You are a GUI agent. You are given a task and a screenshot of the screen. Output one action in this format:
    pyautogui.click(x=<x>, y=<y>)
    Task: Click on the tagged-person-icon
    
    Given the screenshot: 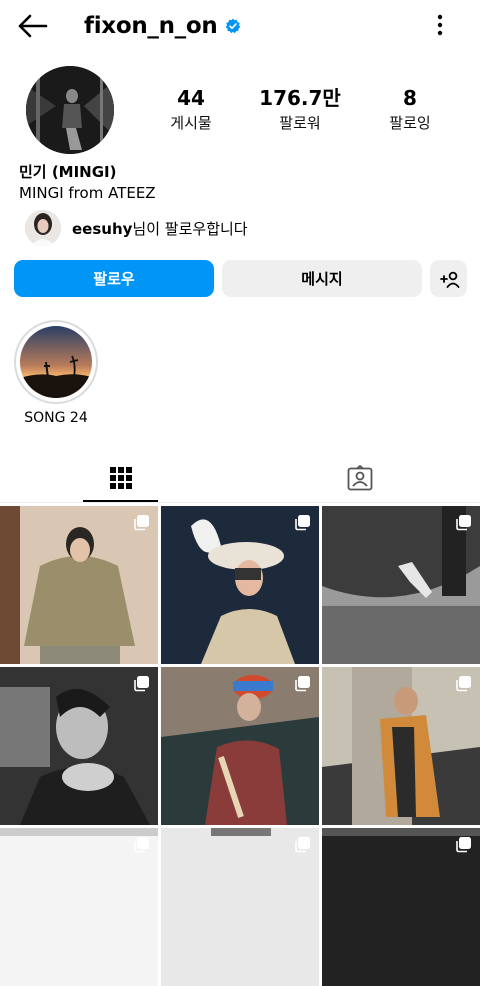 What is the action you would take?
    pyautogui.click(x=360, y=478)
    